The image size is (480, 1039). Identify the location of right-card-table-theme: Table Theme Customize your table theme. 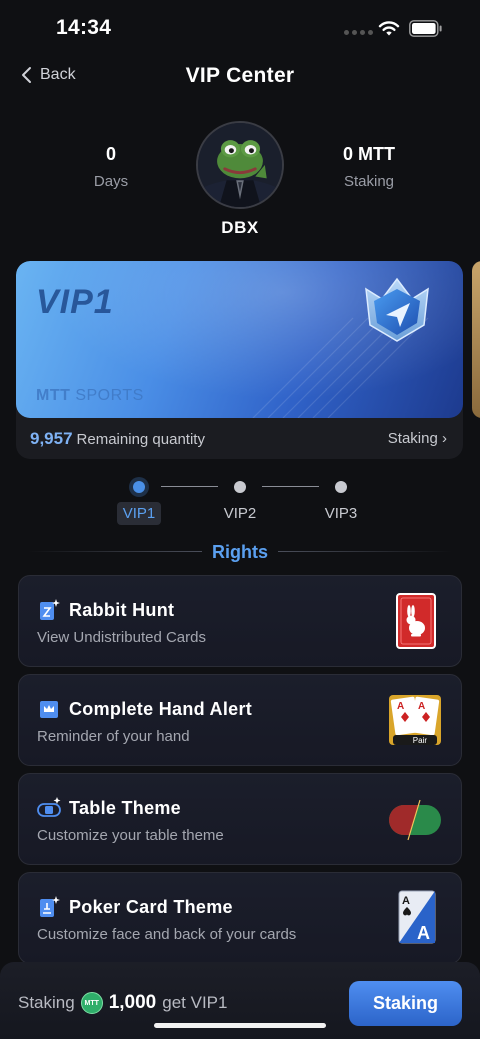
(240, 819).